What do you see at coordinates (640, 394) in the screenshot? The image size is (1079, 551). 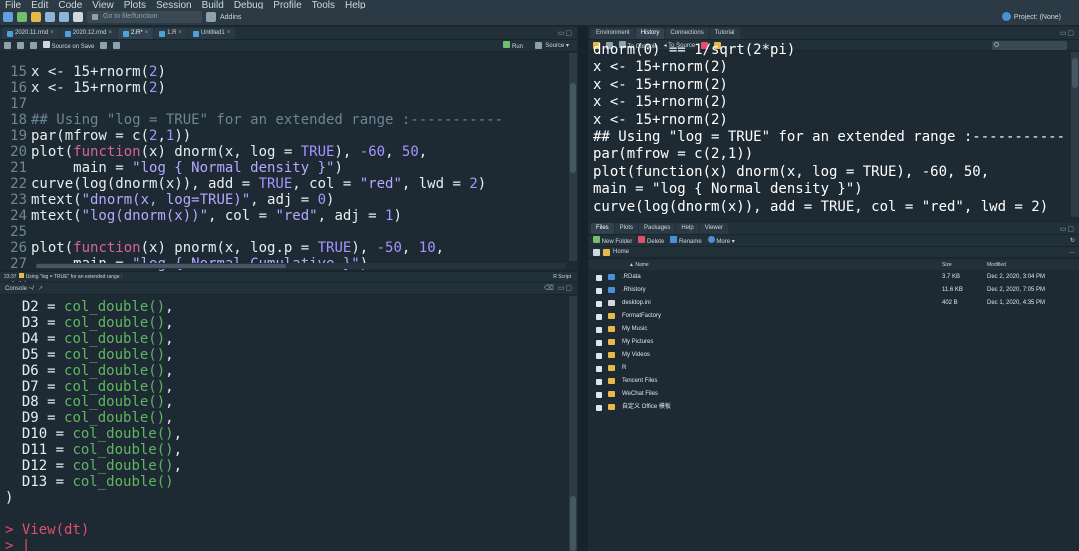 I see `file-name: WeChat Files` at bounding box center [640, 394].